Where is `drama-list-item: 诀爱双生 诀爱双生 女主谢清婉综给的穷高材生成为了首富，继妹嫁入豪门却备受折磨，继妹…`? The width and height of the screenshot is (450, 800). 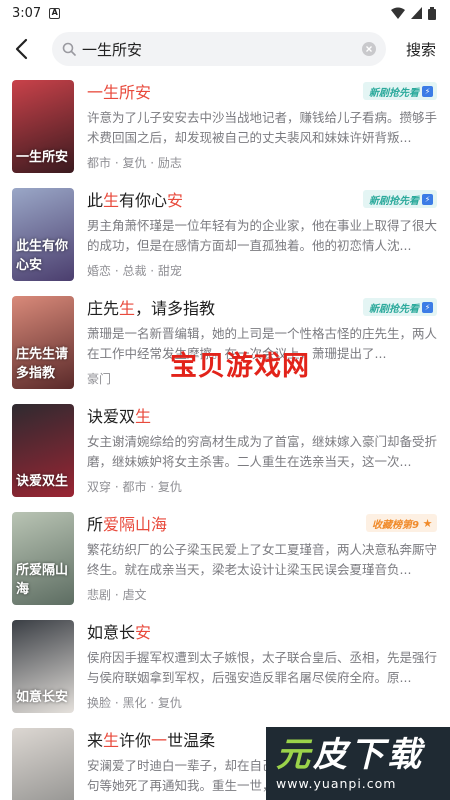 drama-list-item: 诀爱双生 诀爱双生 女主谢清婉综给的穷高材生成为了首富，继妹嫁入豪门却备受折磨，继妹… is located at coordinates (225, 458).